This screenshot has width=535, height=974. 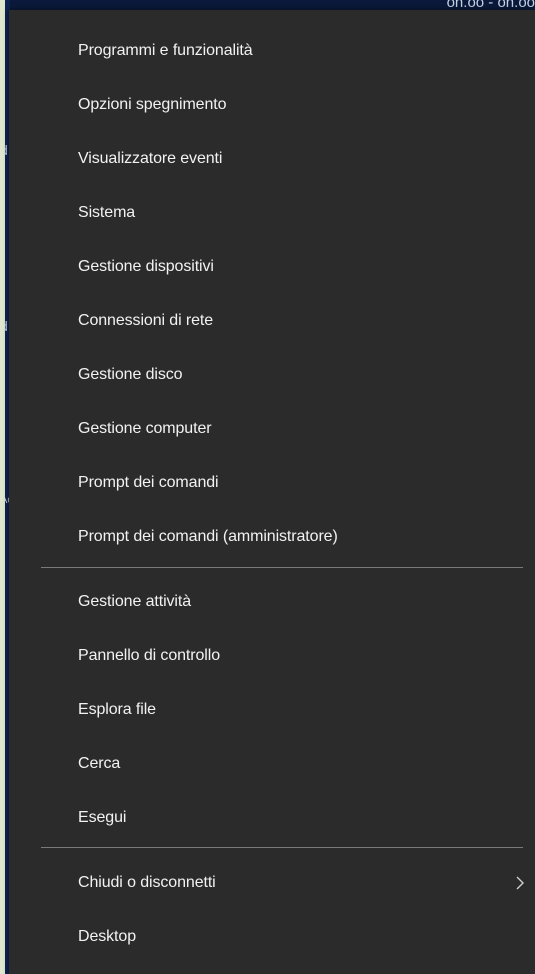 What do you see at coordinates (272, 375) in the screenshot?
I see `menu-item-disk-management: Gestione disco` at bounding box center [272, 375].